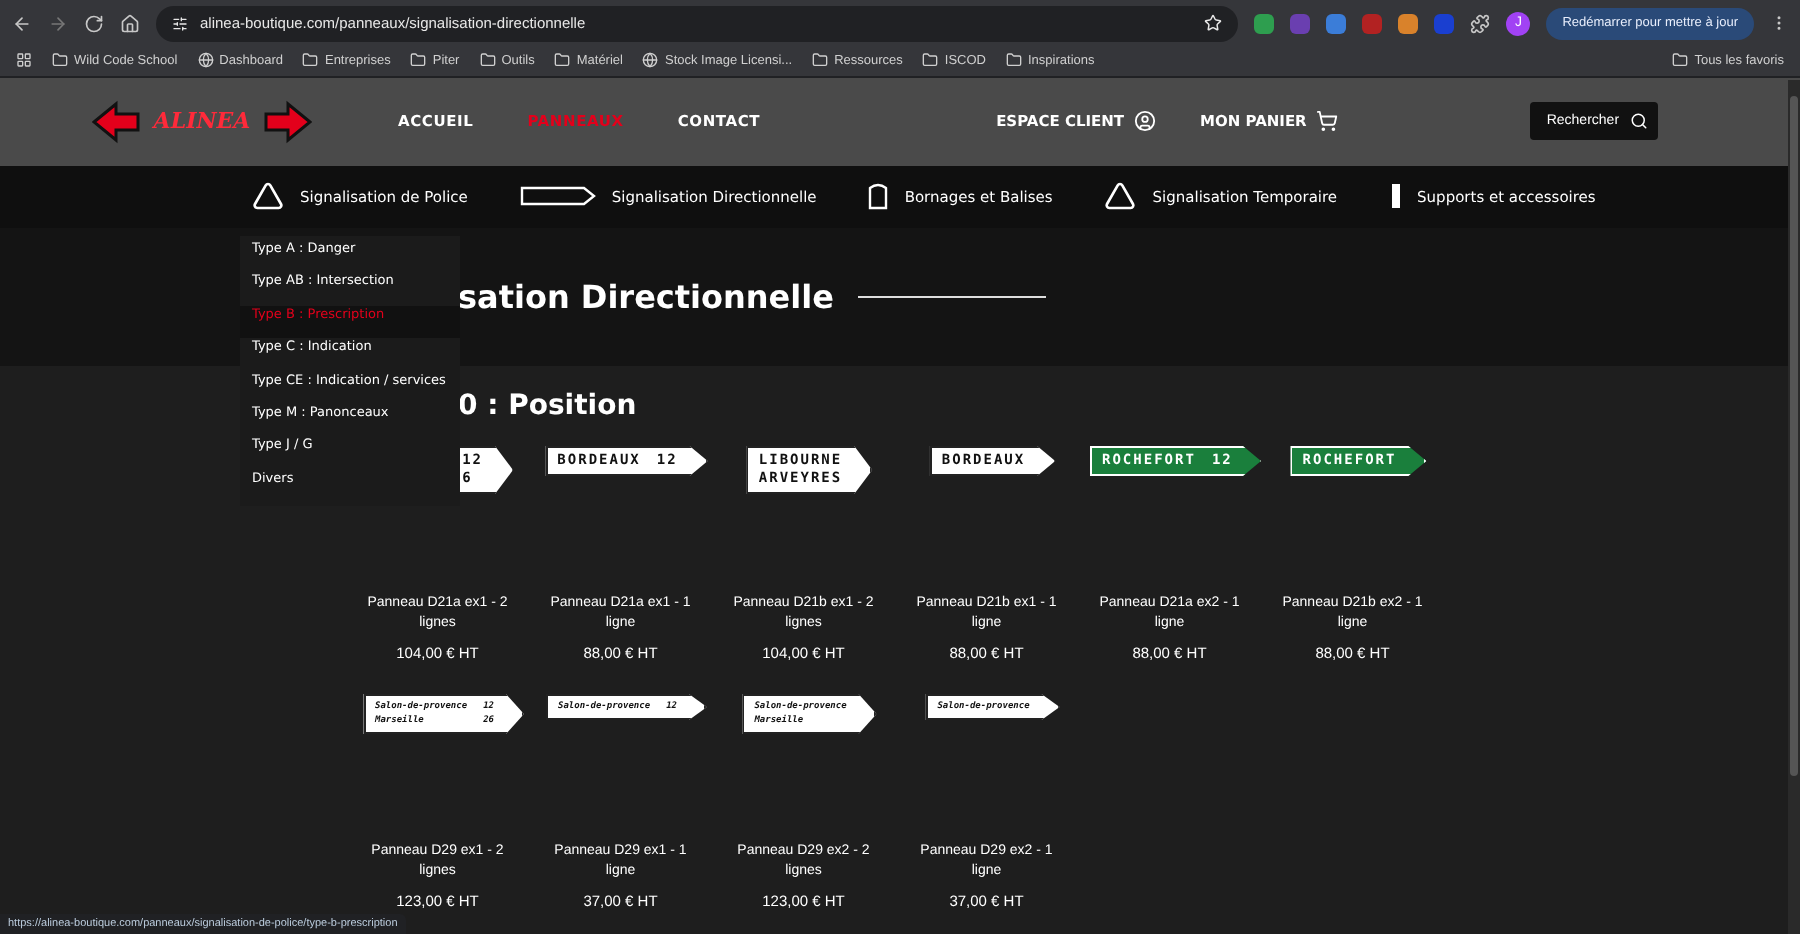  I want to click on triangle-sign-icon, so click(268, 196).